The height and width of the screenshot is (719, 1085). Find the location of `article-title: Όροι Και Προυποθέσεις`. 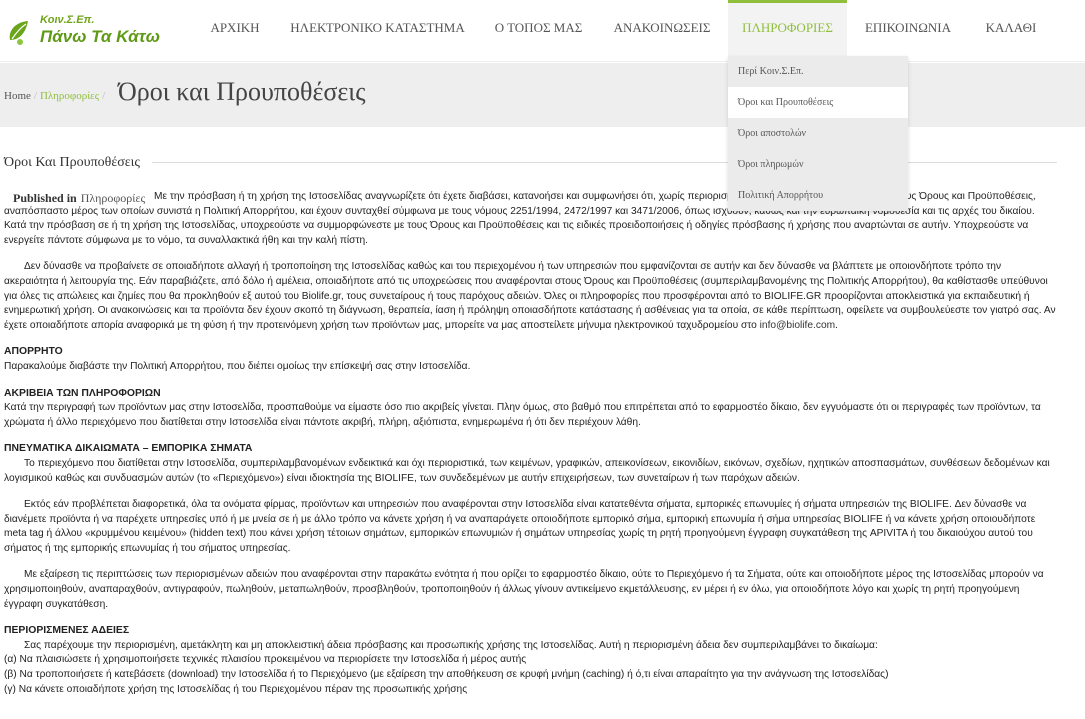

article-title: Όροι Και Προυποθέσεις is located at coordinates (72, 162).